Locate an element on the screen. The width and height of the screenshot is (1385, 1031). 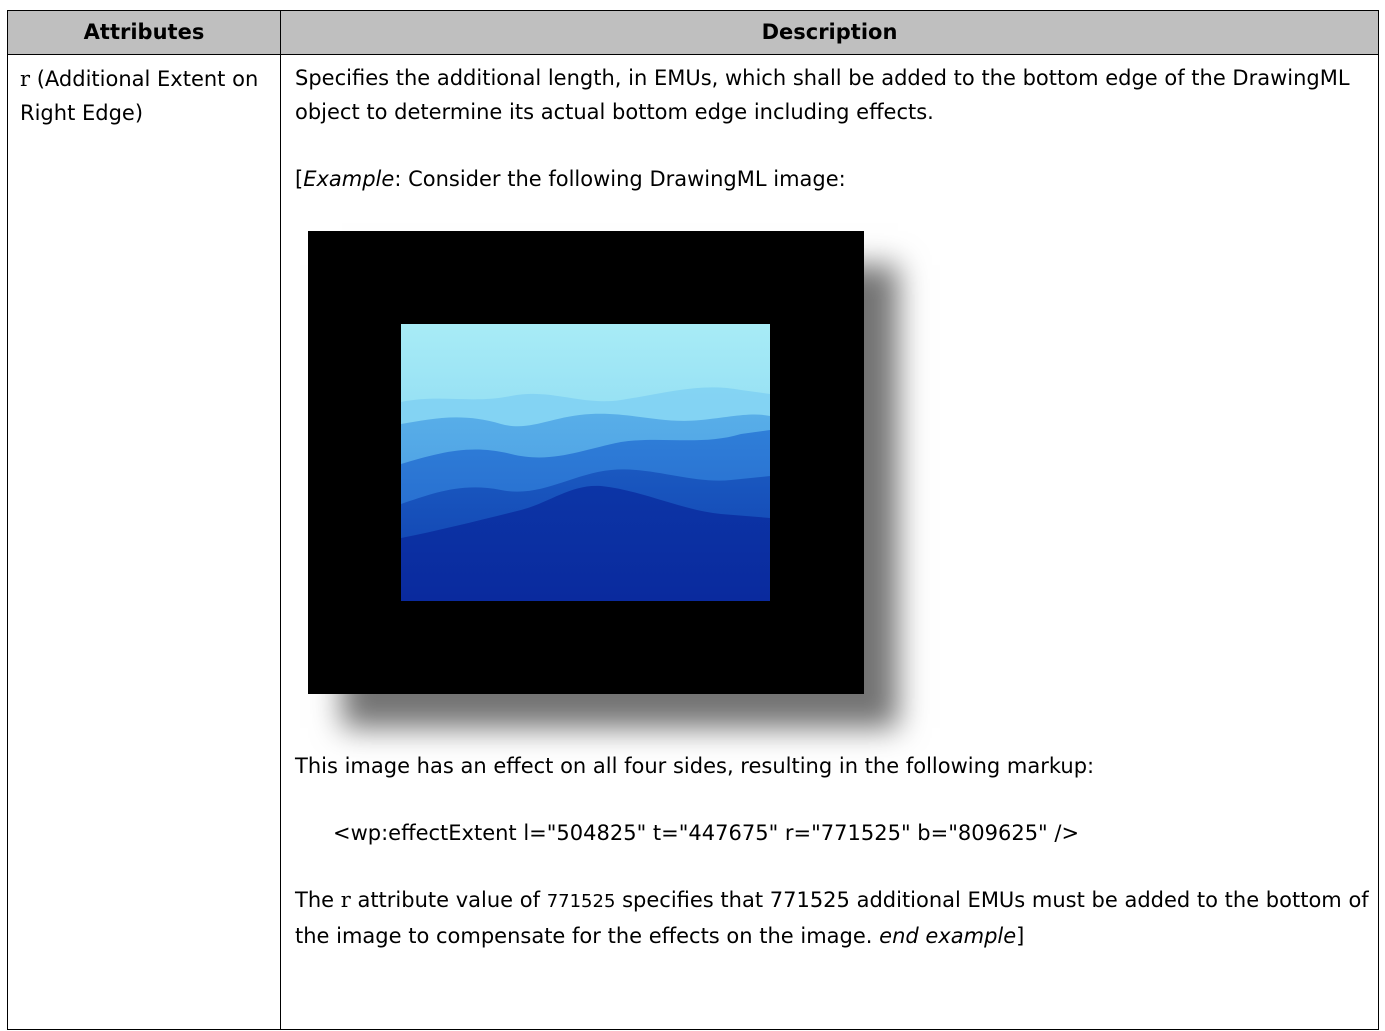
final-attr-name: r is located at coordinates (345, 900).